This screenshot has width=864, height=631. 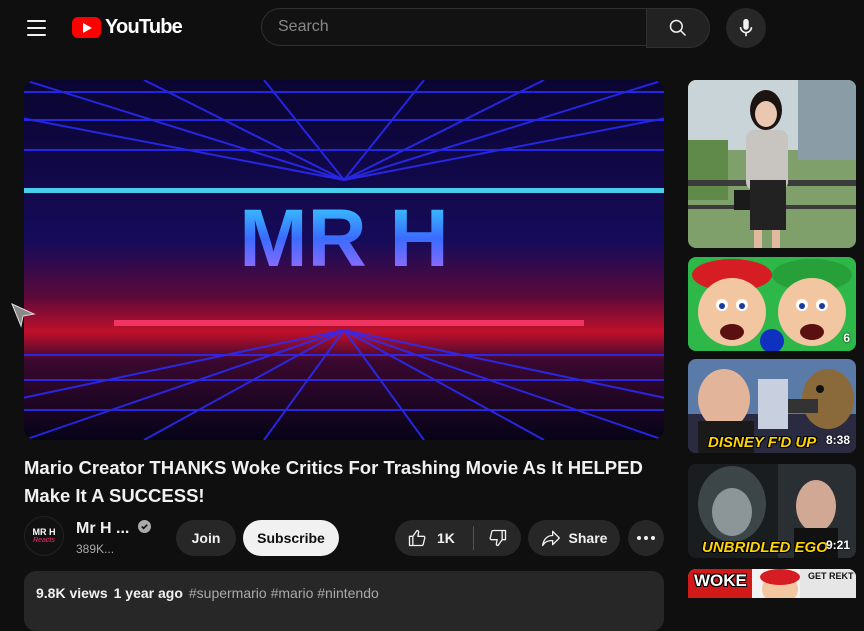 I want to click on avatar: MR H Reacts, so click(x=44, y=536).